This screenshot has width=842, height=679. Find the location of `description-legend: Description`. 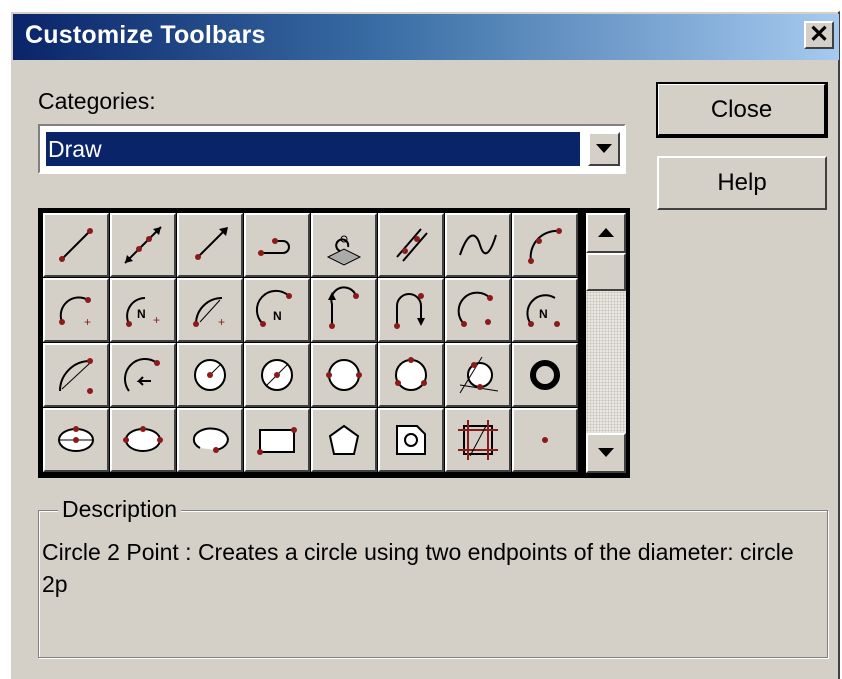

description-legend: Description is located at coordinates (120, 509).